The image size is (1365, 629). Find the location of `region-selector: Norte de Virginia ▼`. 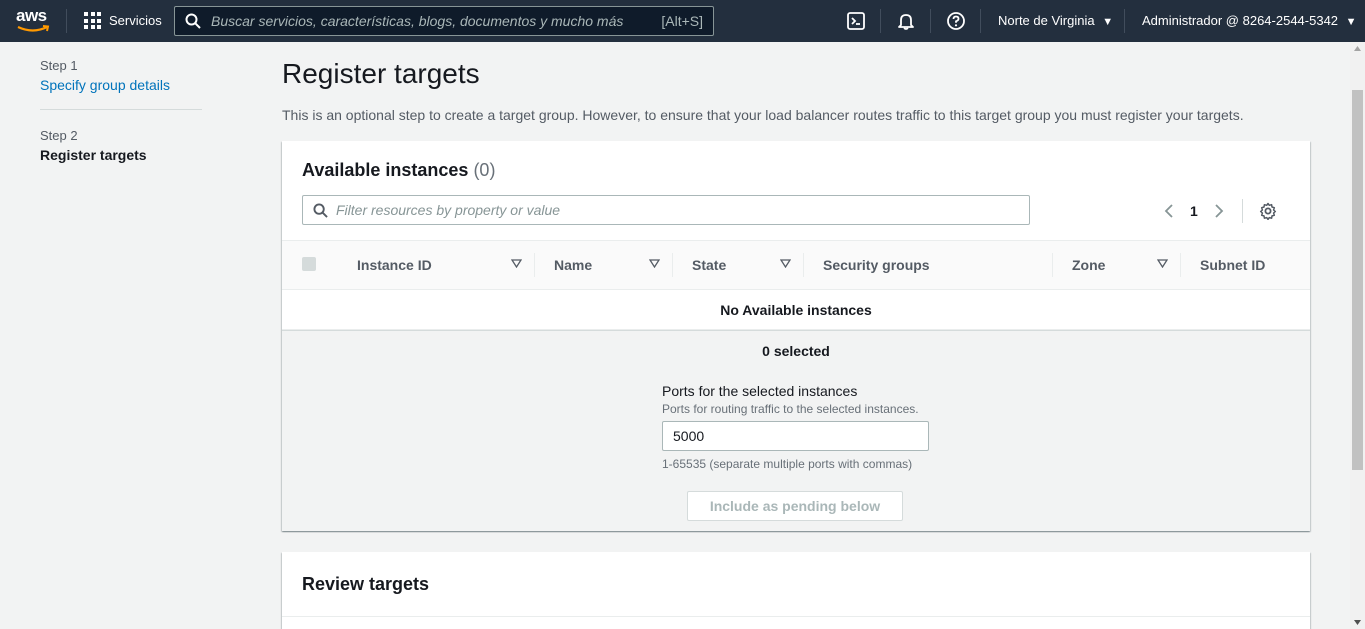

region-selector: Norte de Virginia ▼ is located at coordinates (1055, 20).